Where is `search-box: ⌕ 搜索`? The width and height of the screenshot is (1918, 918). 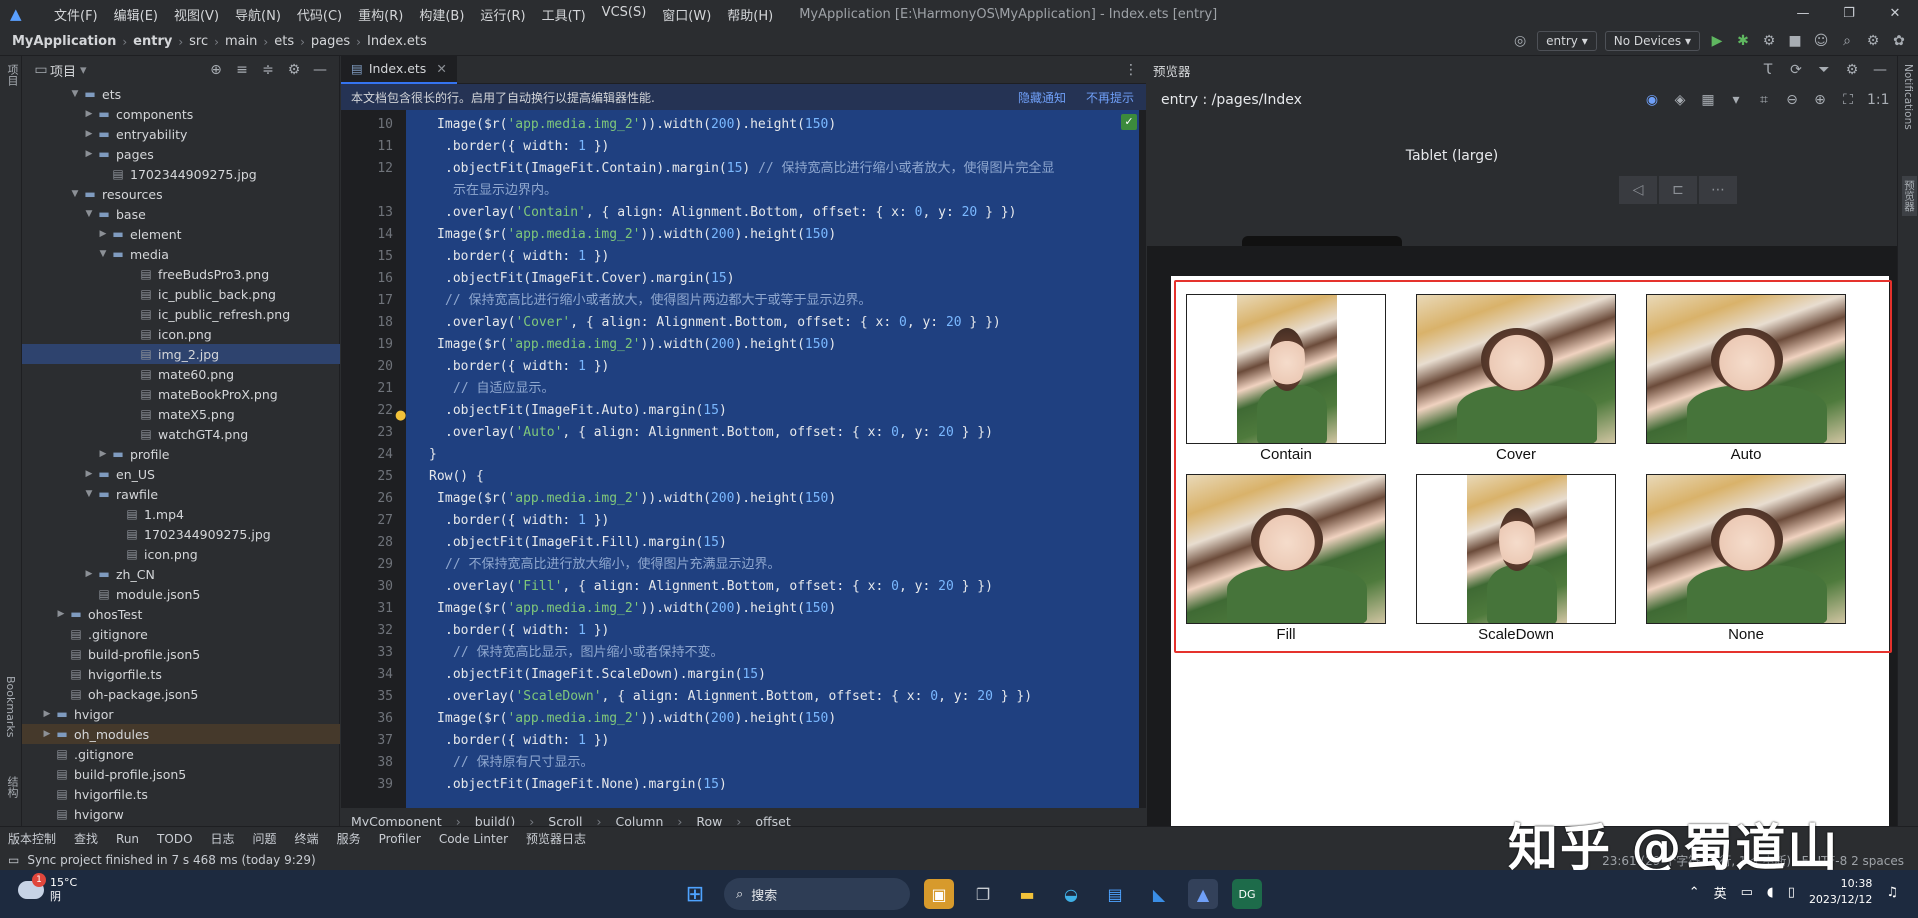
search-box: ⌕ 搜索 is located at coordinates (817, 894).